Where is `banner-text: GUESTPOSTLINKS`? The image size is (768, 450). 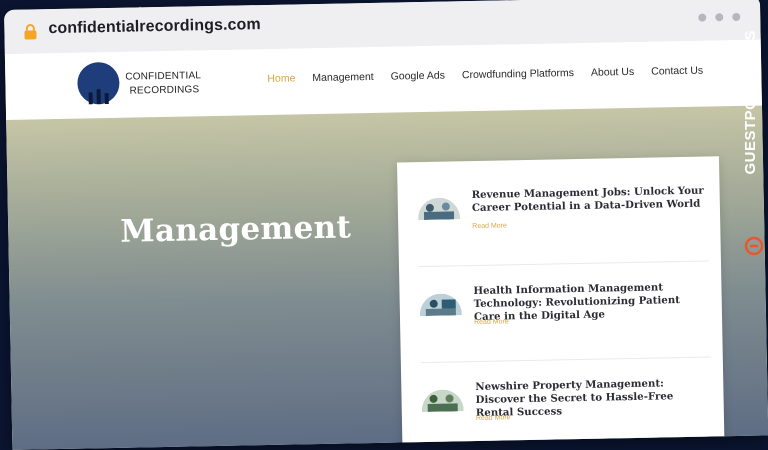 banner-text: GUESTPOSTLINKS is located at coordinates (750, 102).